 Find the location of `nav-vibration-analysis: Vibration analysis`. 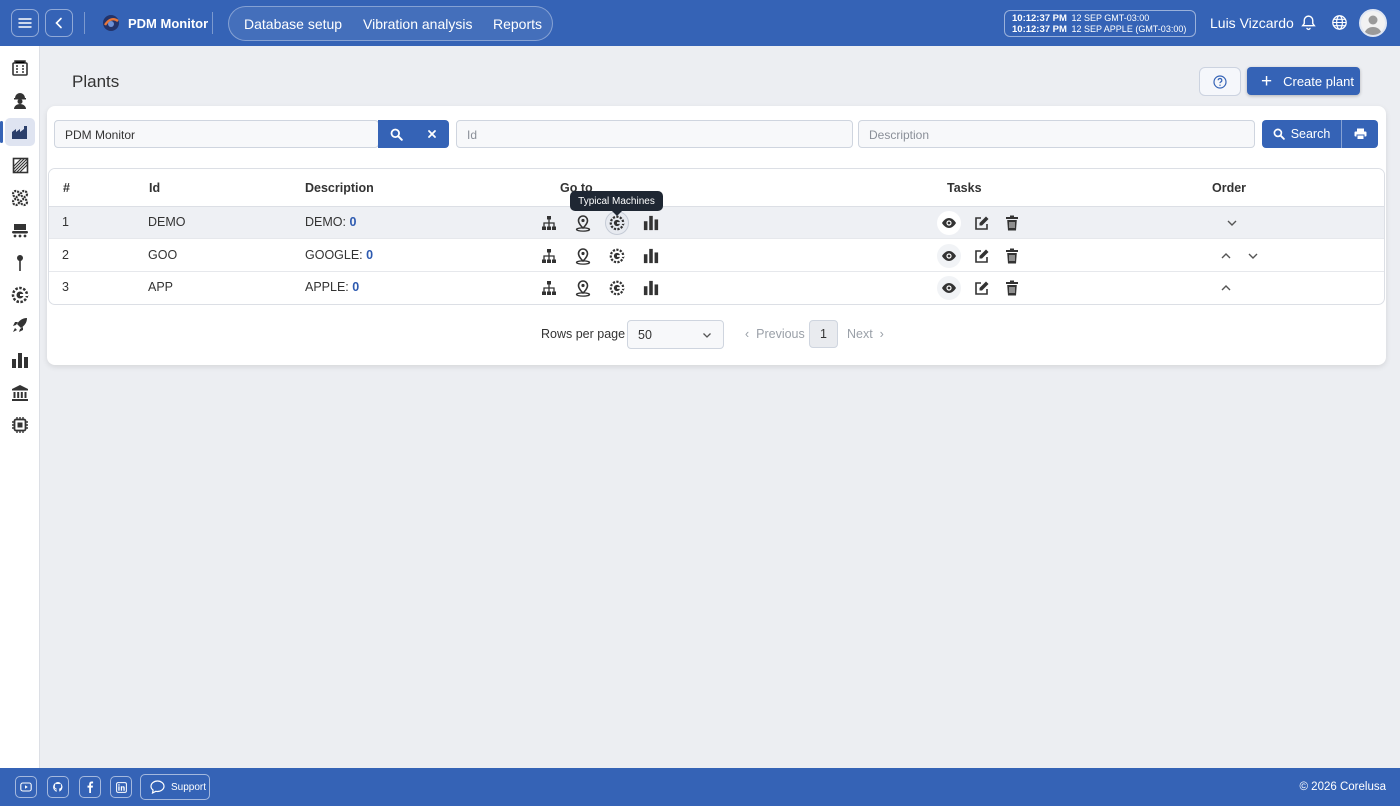

nav-vibration-analysis: Vibration analysis is located at coordinates (417, 24).